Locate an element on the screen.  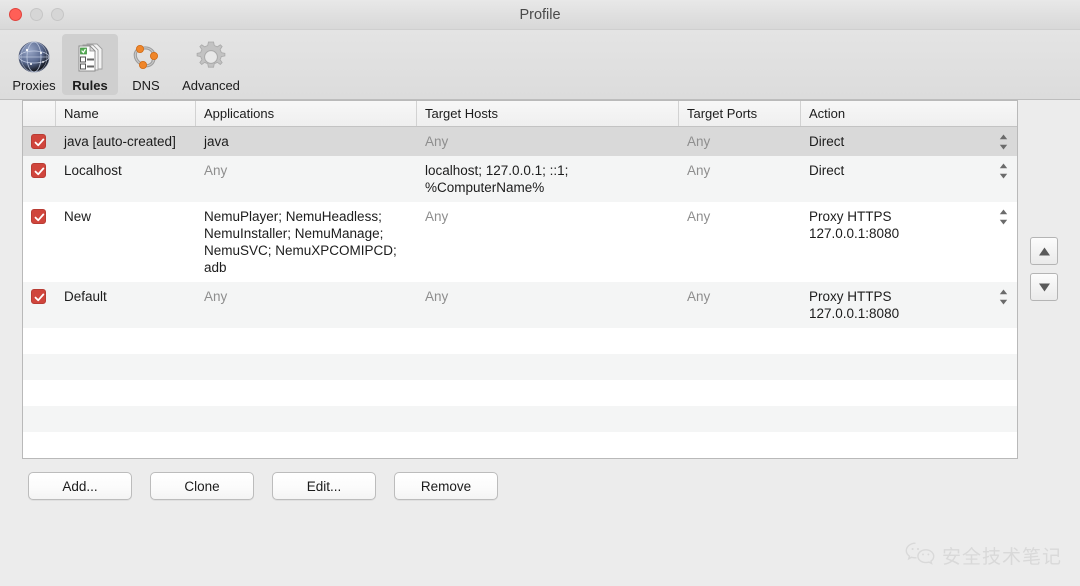
clone-button: Clone is located at coordinates (202, 486).